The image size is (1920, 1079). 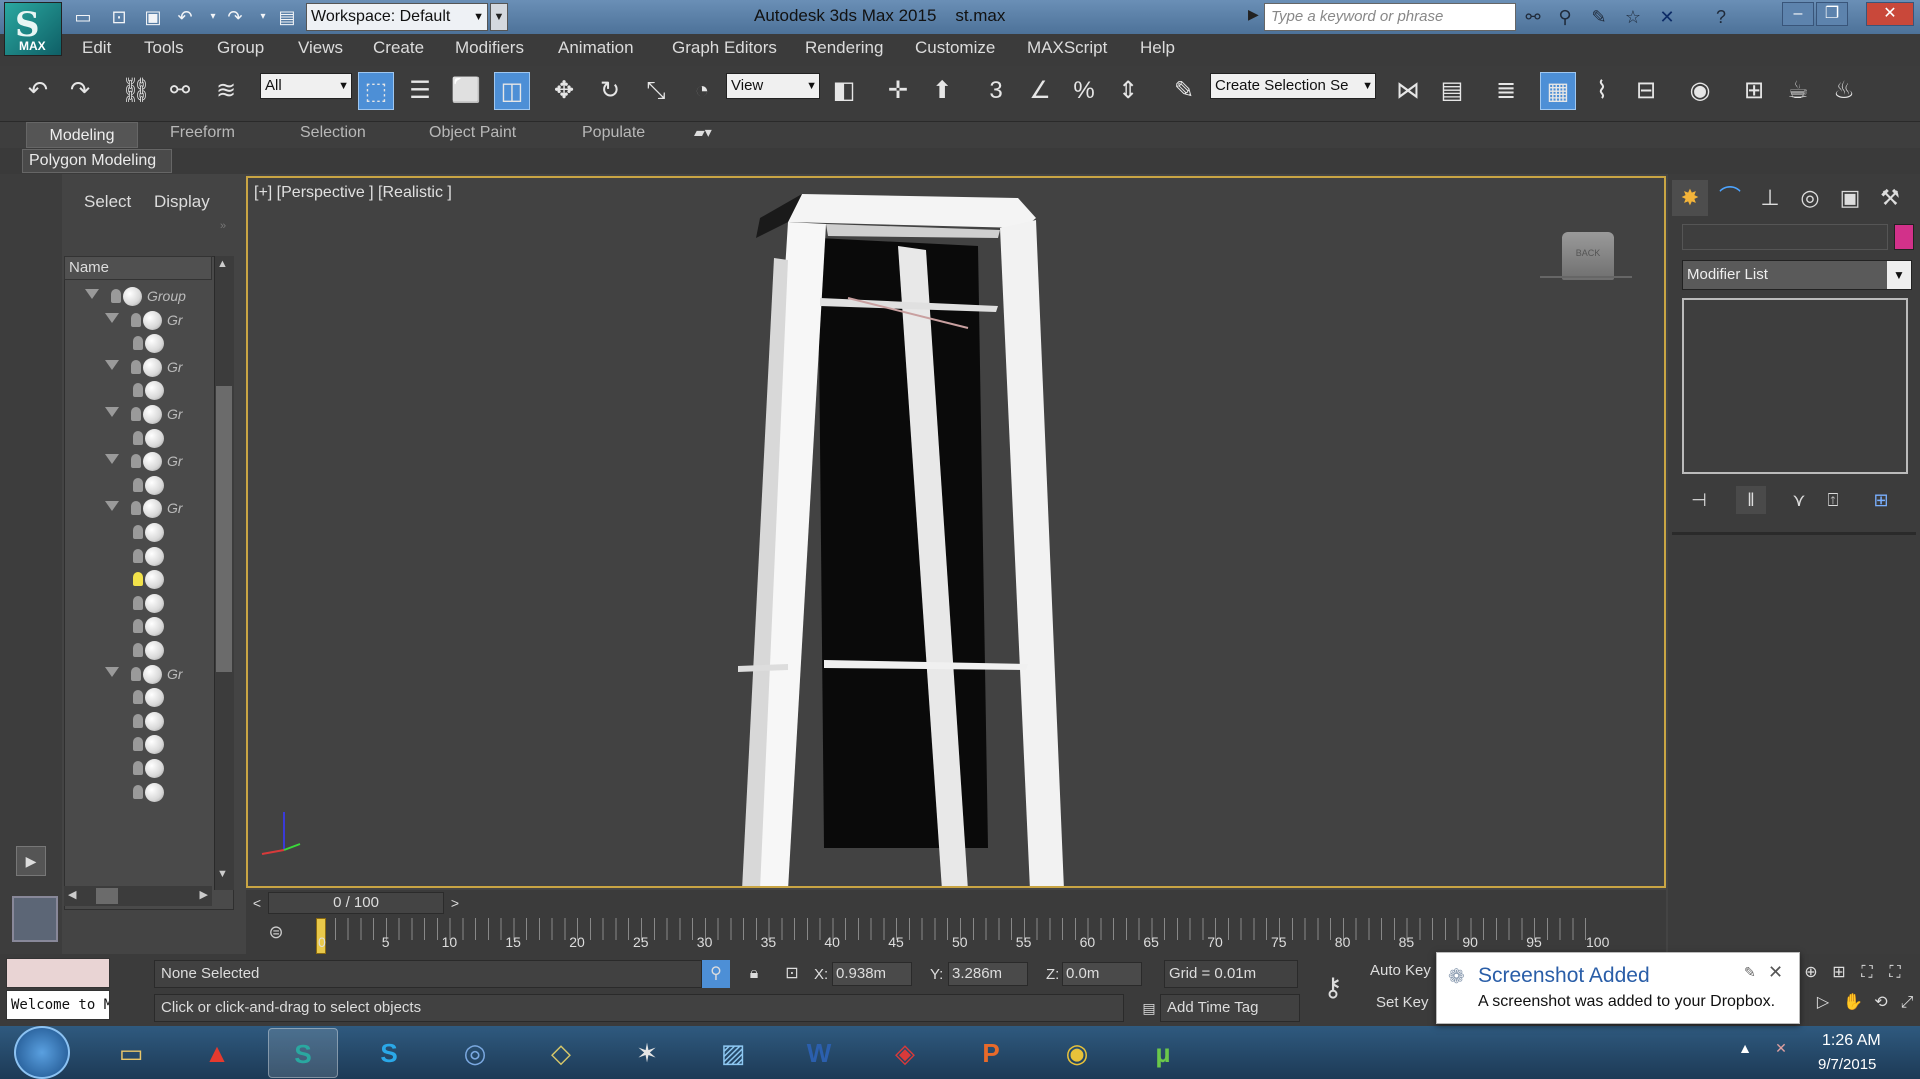 I want to click on layer-manager-icon: ≣, so click(x=1506, y=91).